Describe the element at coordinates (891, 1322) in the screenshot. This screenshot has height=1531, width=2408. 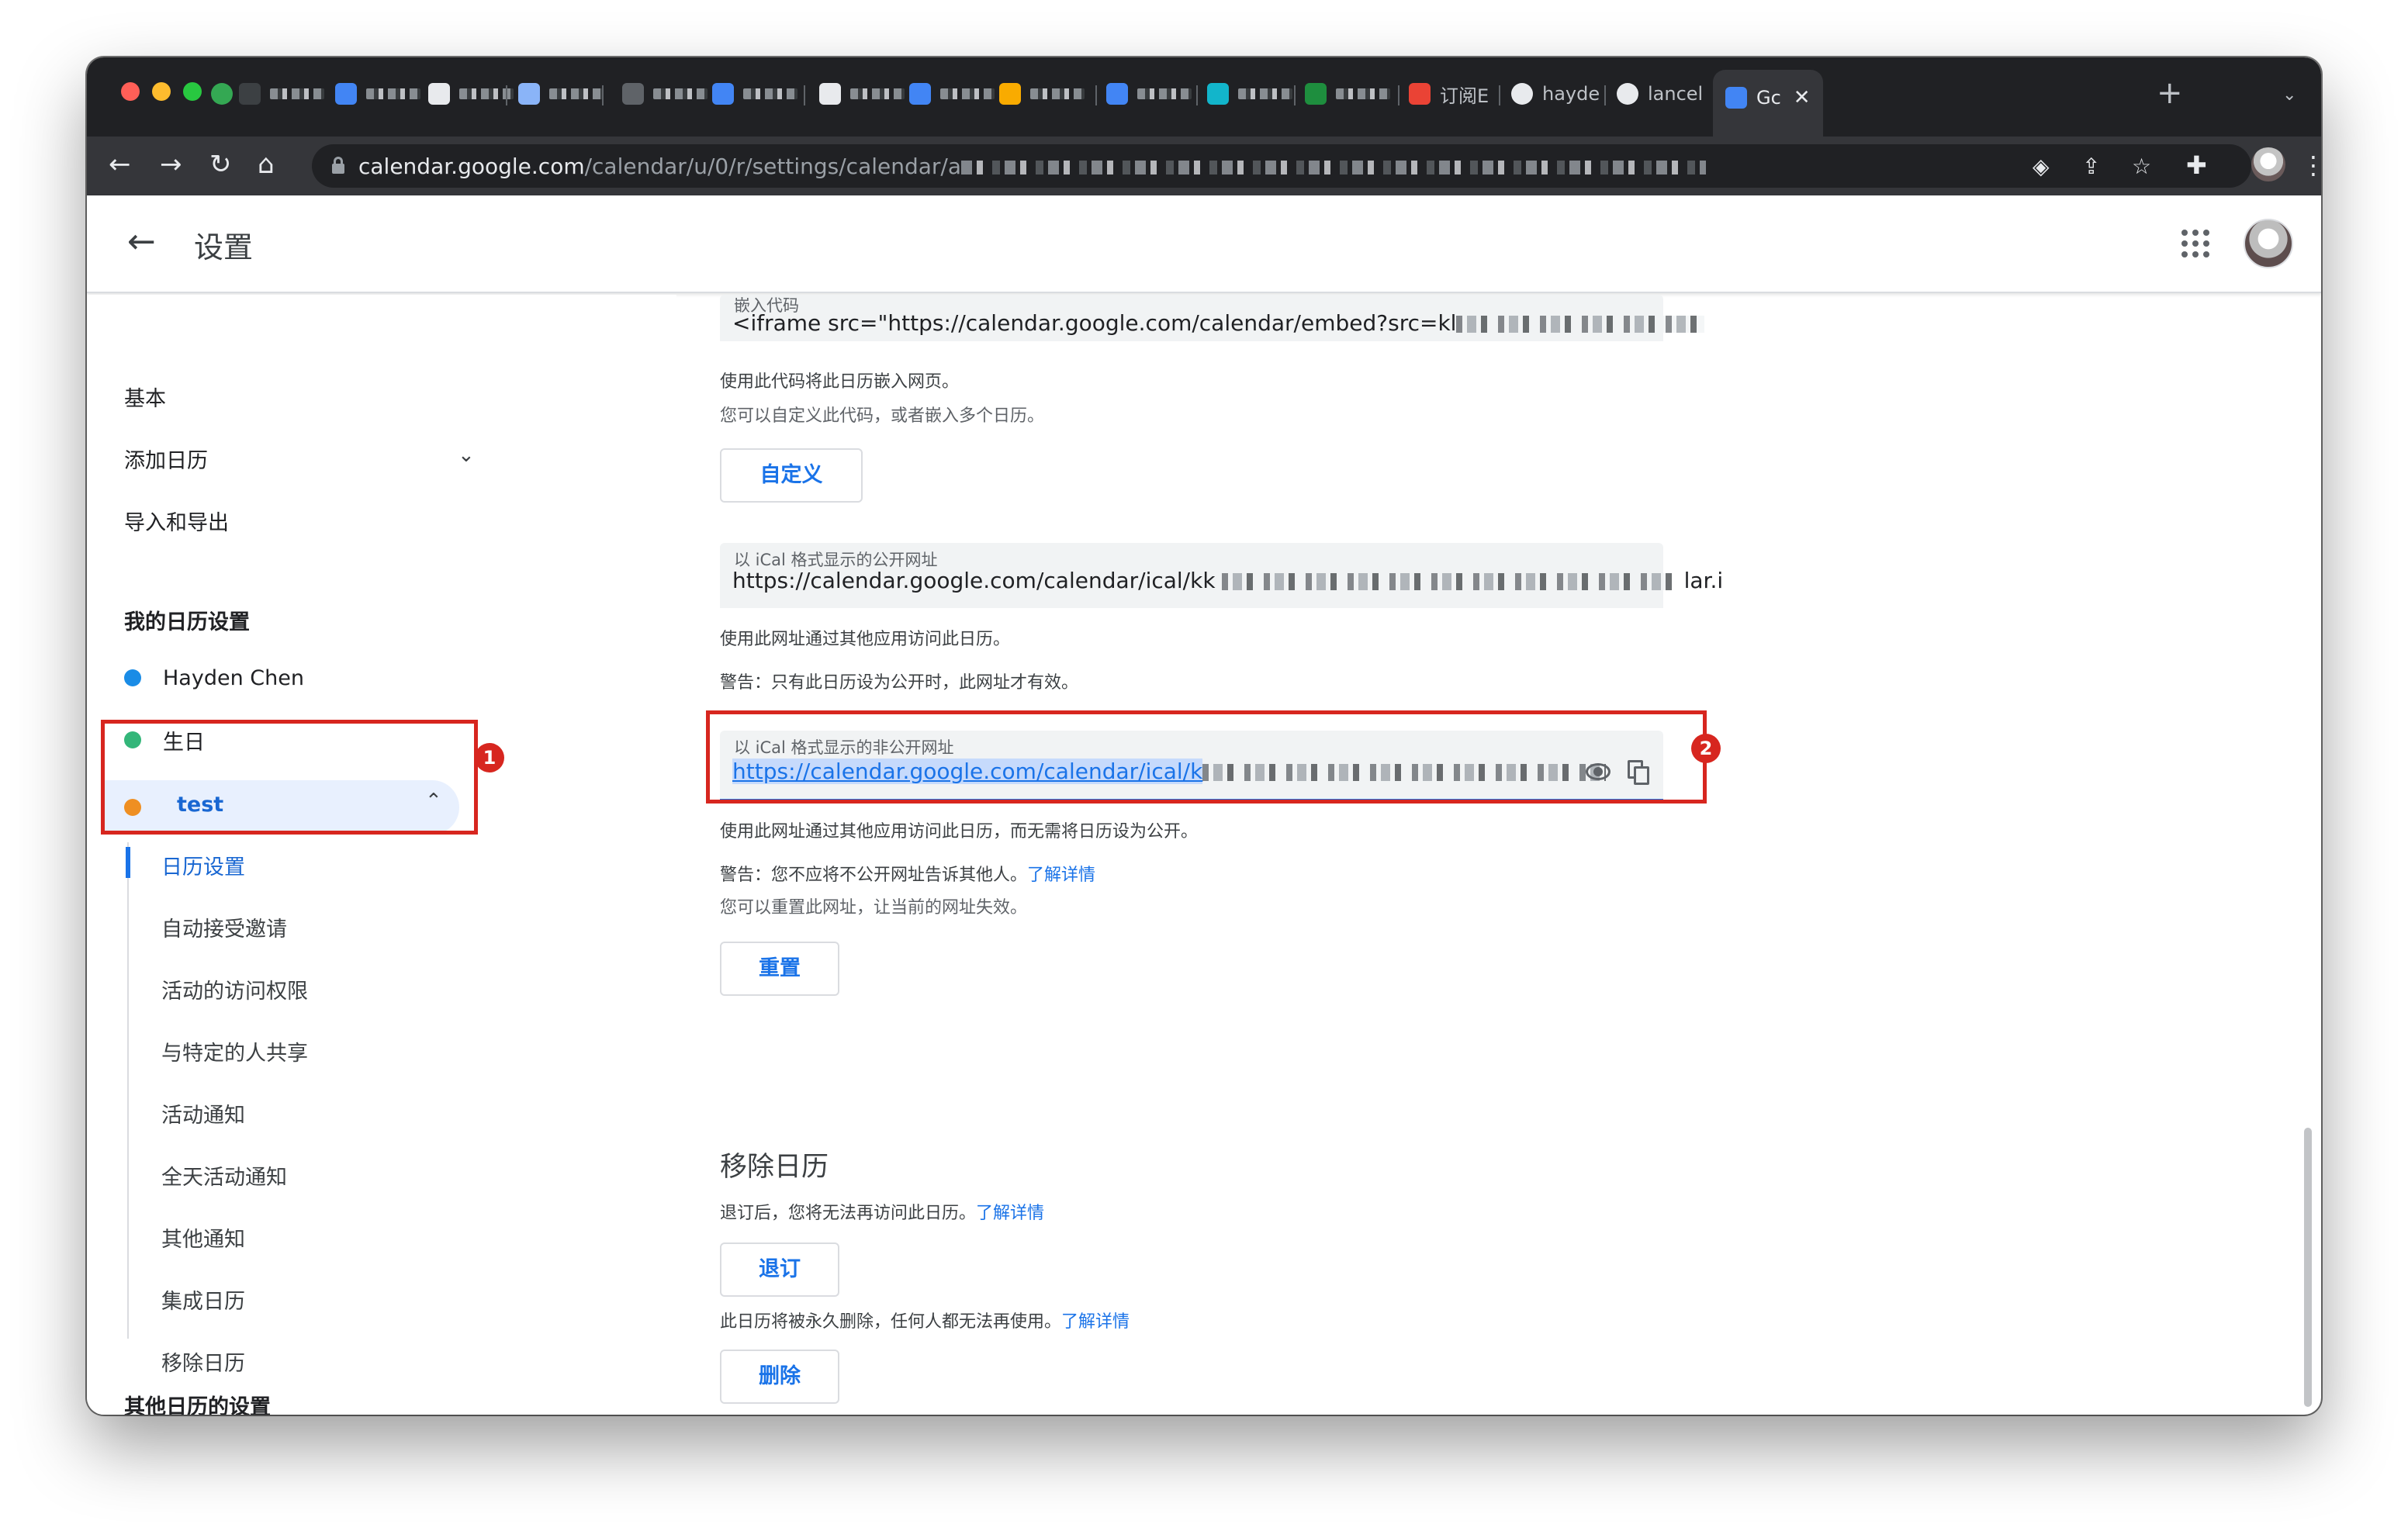
I see `delete-text: 此日历将被永久删除，任何人都无法再使用。` at that location.